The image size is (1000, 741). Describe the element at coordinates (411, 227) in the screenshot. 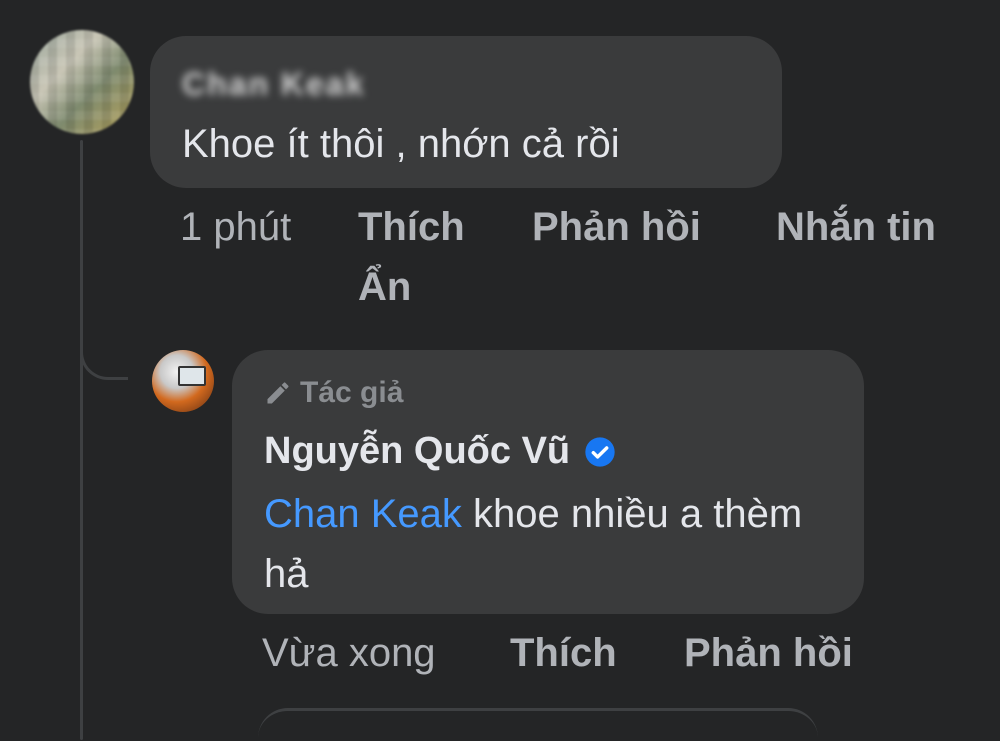

I see `like-button: Thích` at that location.